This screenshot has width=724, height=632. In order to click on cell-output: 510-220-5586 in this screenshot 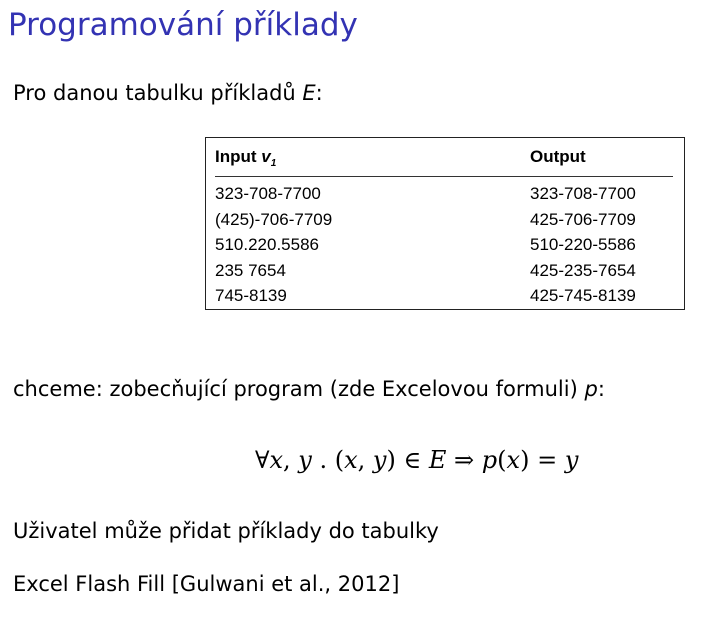, I will do `click(583, 244)`.